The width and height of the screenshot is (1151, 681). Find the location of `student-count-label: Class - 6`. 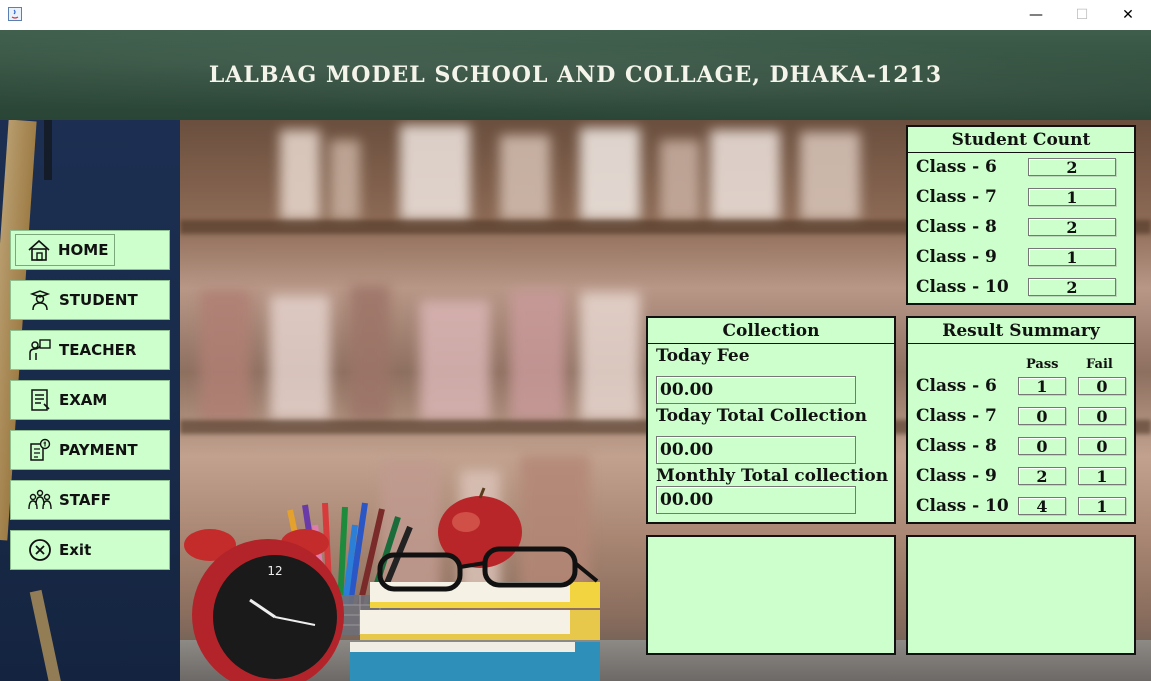

student-count-label: Class - 6 is located at coordinates (956, 167).